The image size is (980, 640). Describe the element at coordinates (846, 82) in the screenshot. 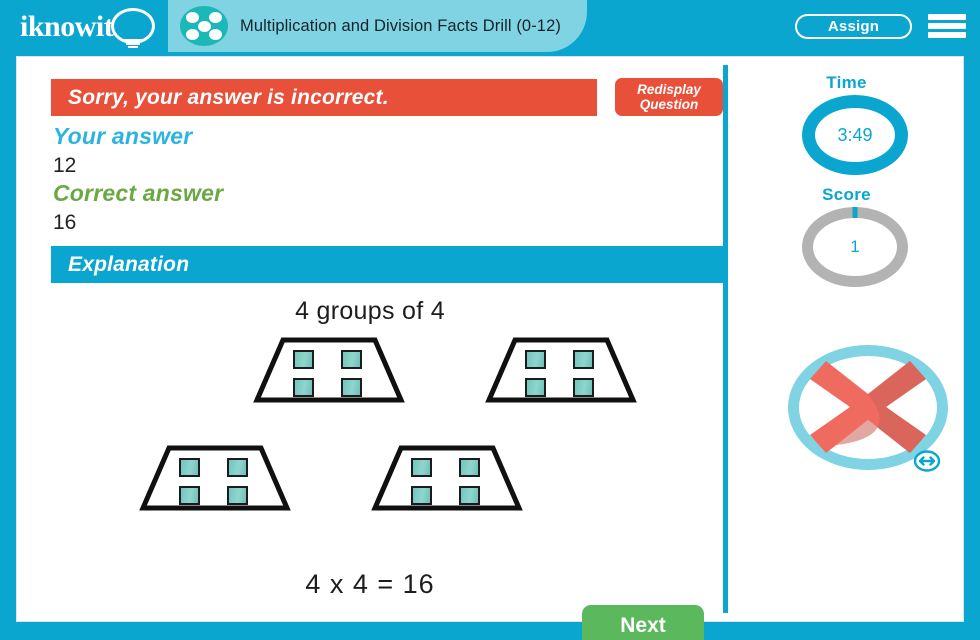

I see `time-label: Time` at that location.